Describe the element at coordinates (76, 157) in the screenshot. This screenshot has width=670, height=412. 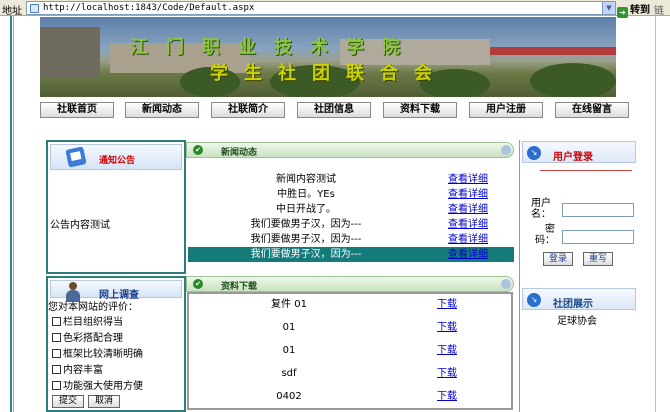
I see `notice-icon` at that location.